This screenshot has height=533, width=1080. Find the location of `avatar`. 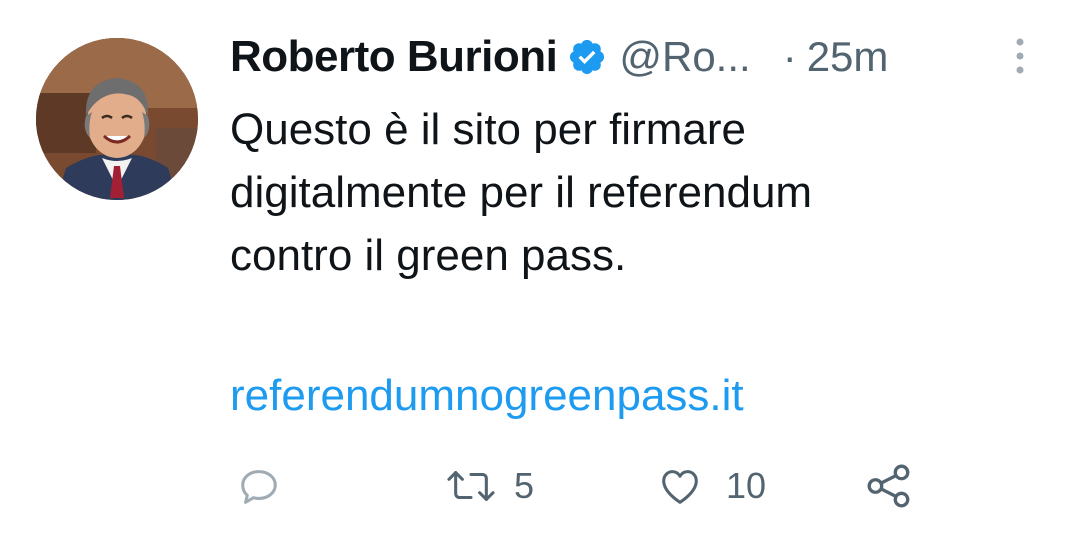

avatar is located at coordinates (117, 119).